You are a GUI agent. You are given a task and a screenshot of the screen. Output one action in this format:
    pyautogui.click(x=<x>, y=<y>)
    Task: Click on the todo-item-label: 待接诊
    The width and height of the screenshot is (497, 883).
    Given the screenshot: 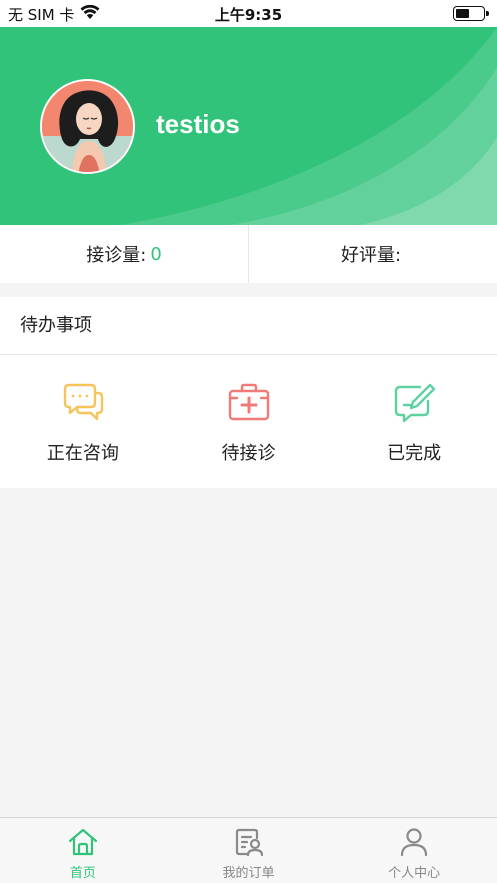 What is the action you would take?
    pyautogui.click(x=248, y=453)
    